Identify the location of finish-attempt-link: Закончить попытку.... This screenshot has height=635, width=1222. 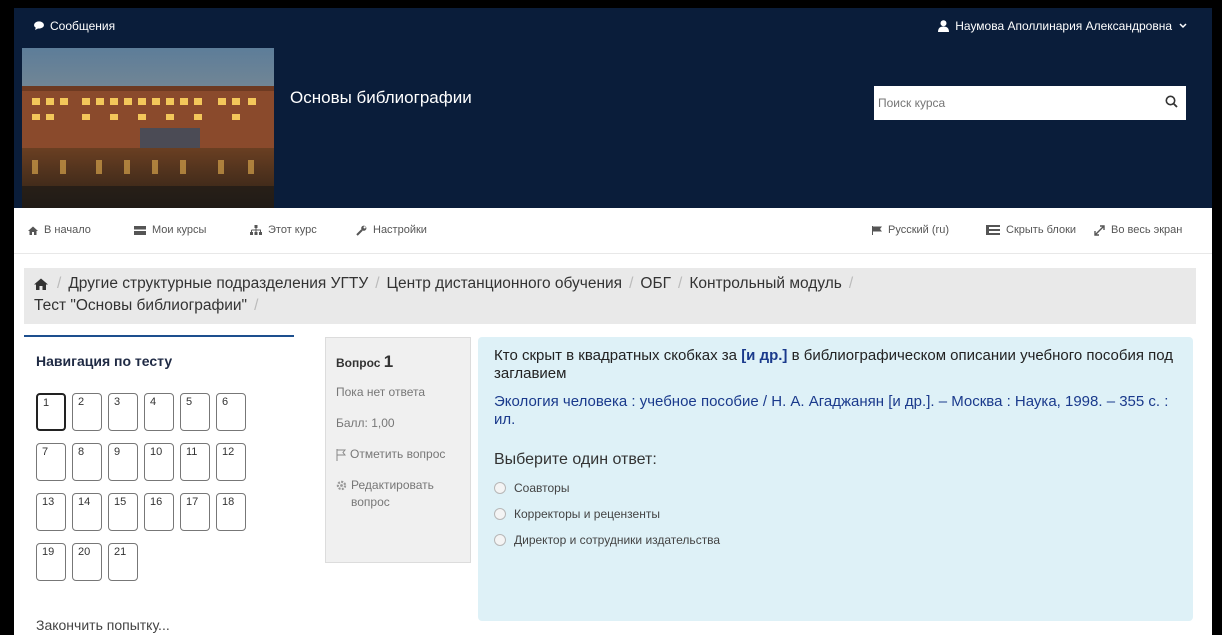
(103, 625).